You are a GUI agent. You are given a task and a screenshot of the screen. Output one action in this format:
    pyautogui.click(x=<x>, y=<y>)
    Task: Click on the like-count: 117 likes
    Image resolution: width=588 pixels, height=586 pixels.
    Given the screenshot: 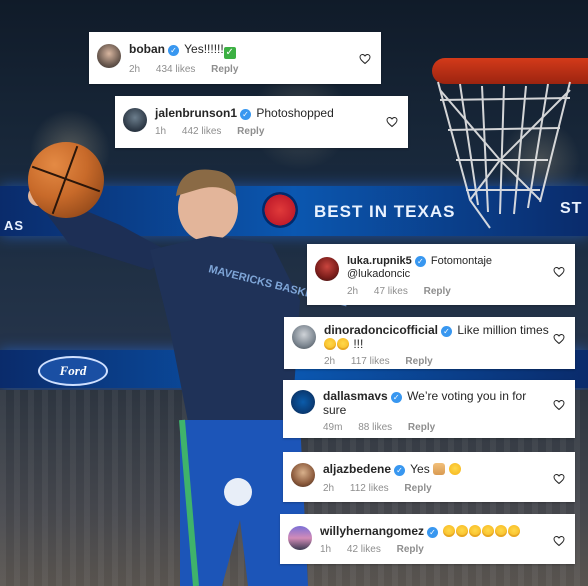 What is the action you would take?
    pyautogui.click(x=370, y=361)
    